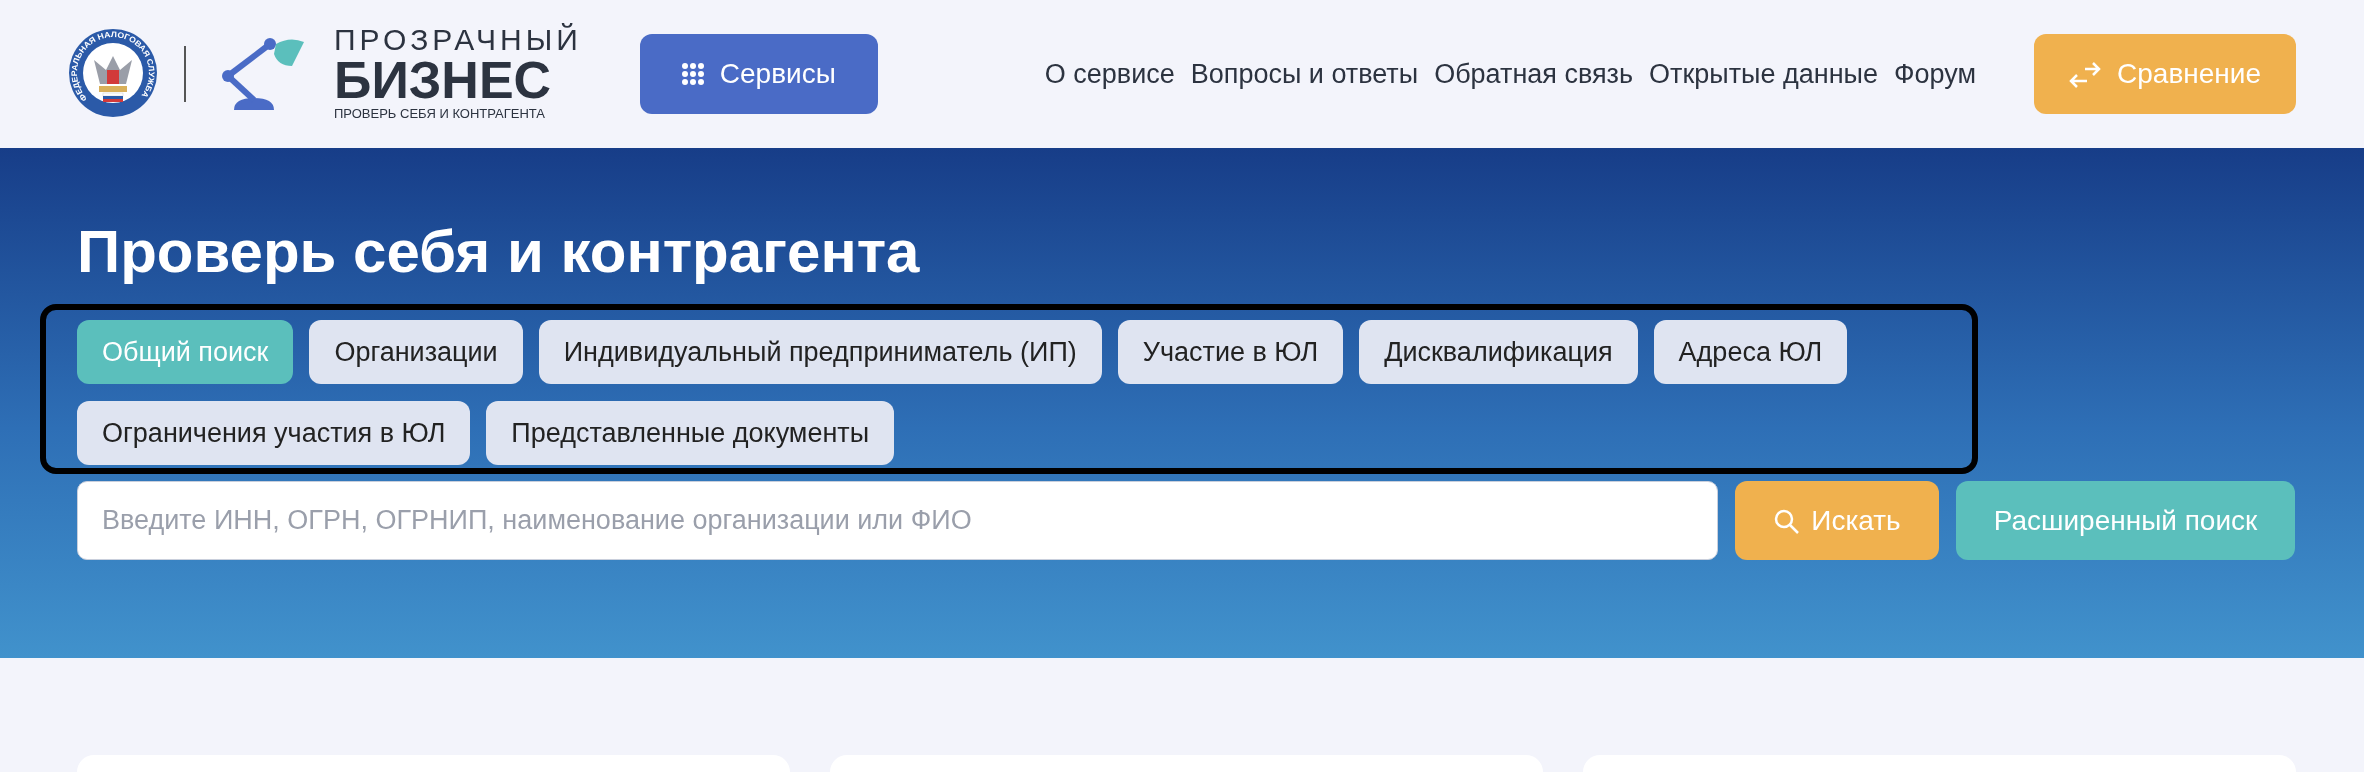 The height and width of the screenshot is (772, 2364). What do you see at coordinates (1750, 352) in the screenshot?
I see `search-tab: Адреса ЮЛ` at bounding box center [1750, 352].